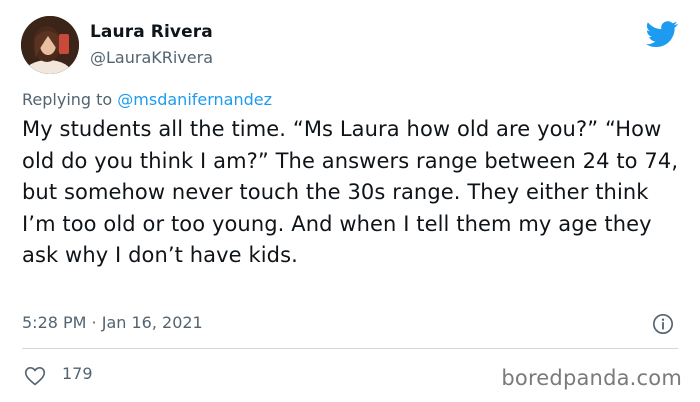  I want to click on reply-mention-link: @msdanifernandez, so click(194, 99).